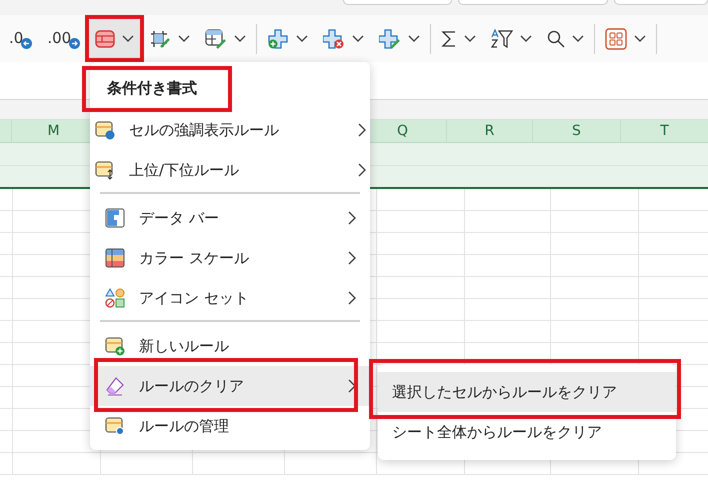  I want to click on cells-delete-icon, so click(334, 38).